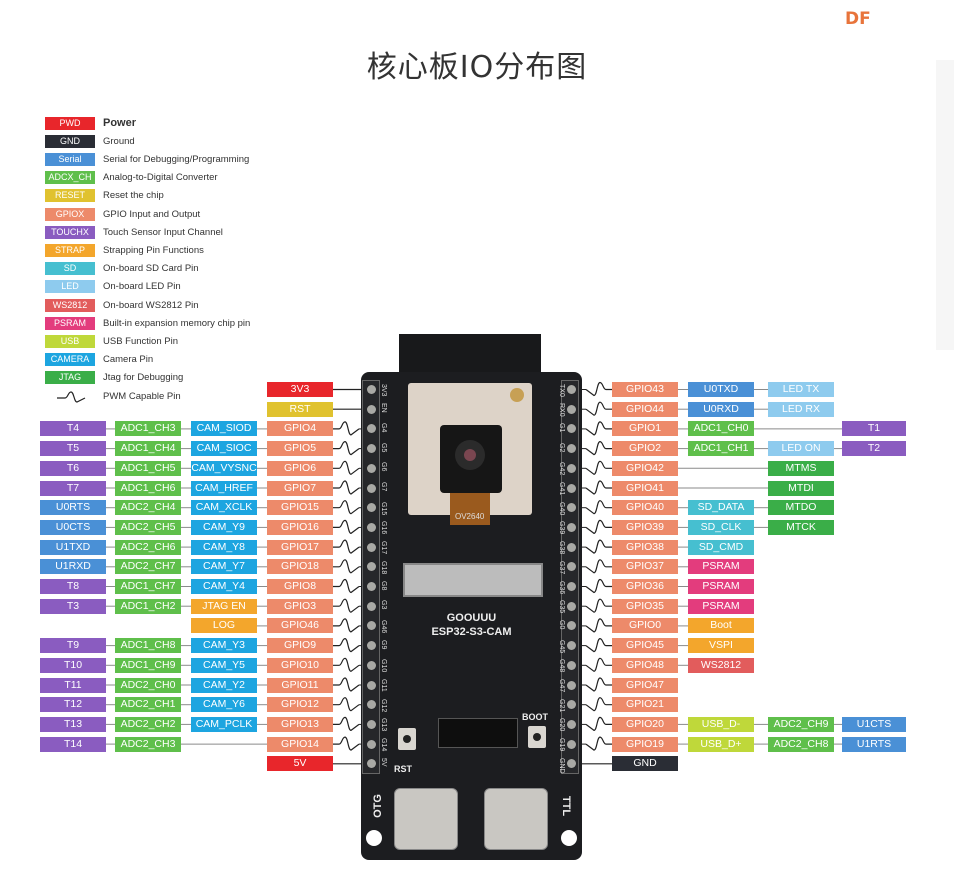  I want to click on pin-label-gpio3: GPIO3, so click(300, 606).